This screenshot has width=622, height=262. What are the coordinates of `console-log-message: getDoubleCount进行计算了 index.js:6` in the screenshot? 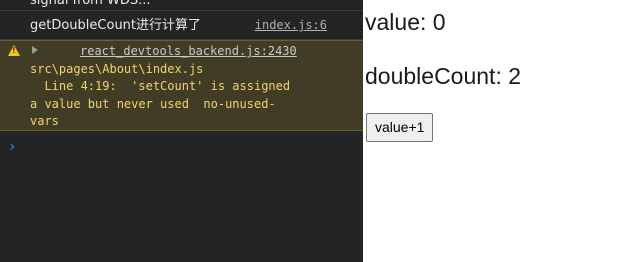 It's located at (181, 25).